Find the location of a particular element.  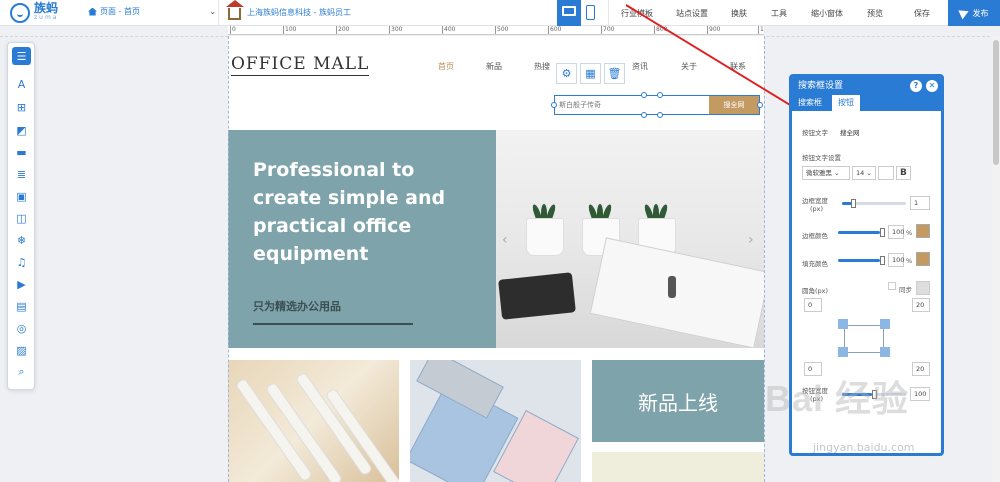

fill-color-swatch is located at coordinates (923, 259).